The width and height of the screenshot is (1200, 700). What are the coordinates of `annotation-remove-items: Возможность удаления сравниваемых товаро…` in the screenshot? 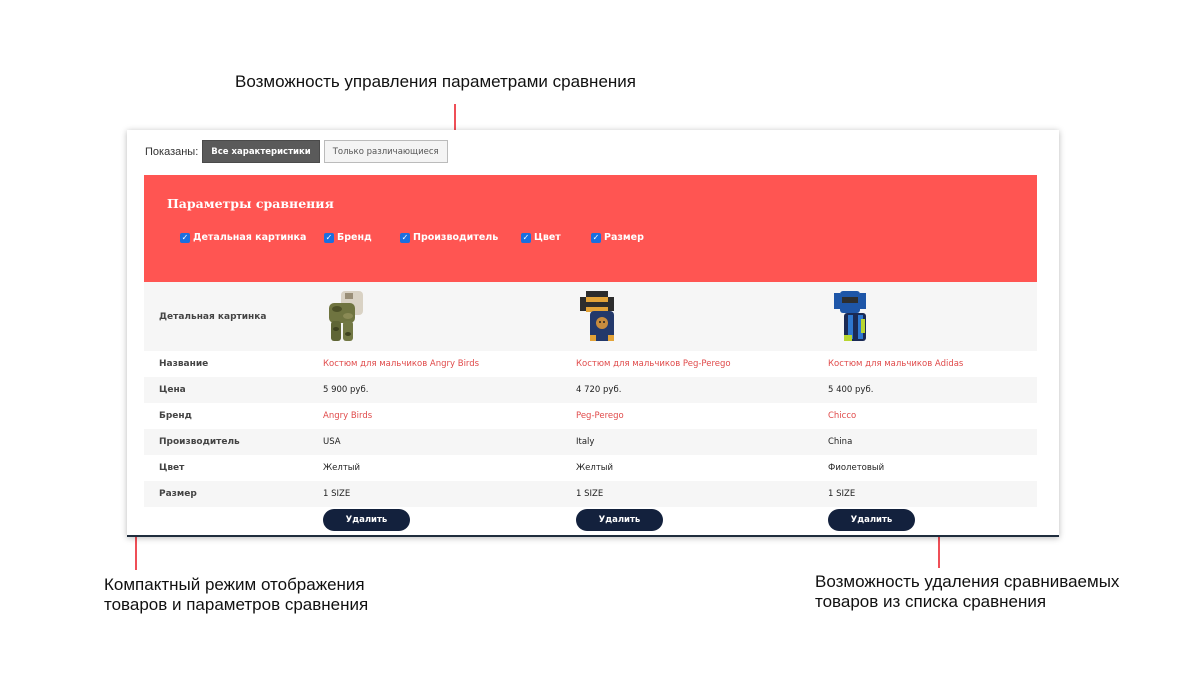 It's located at (967, 592).